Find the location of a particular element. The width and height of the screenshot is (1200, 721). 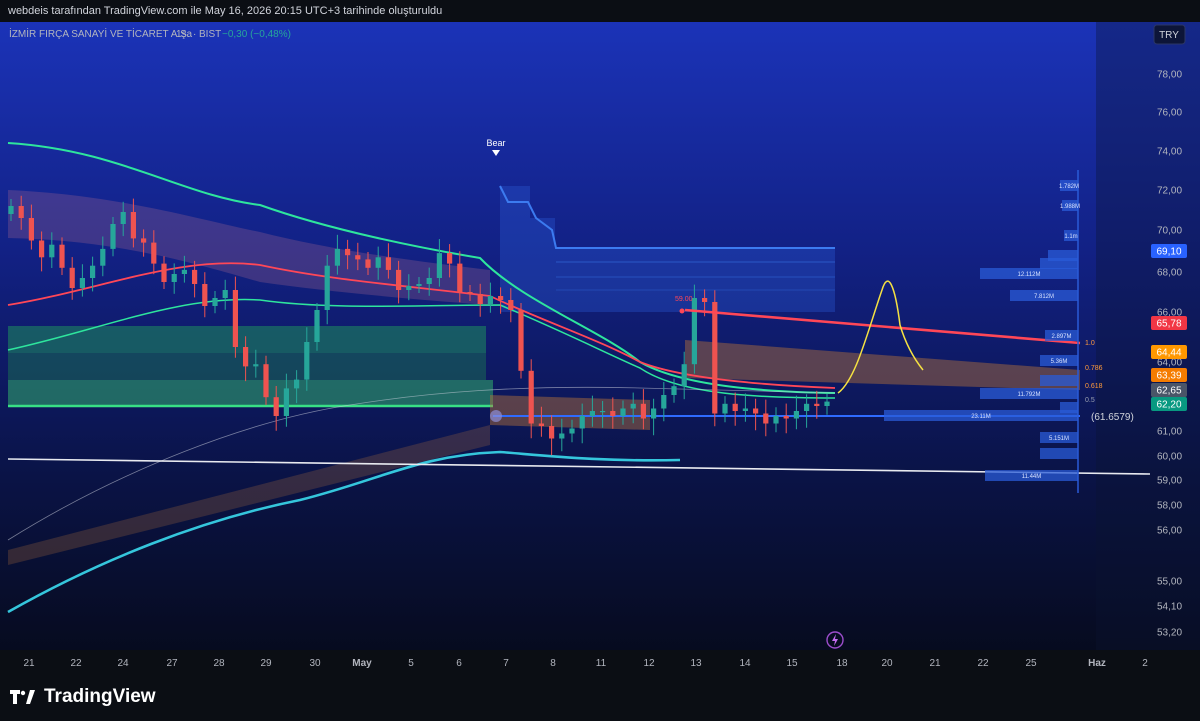

time-tick: 13 is located at coordinates (696, 663).